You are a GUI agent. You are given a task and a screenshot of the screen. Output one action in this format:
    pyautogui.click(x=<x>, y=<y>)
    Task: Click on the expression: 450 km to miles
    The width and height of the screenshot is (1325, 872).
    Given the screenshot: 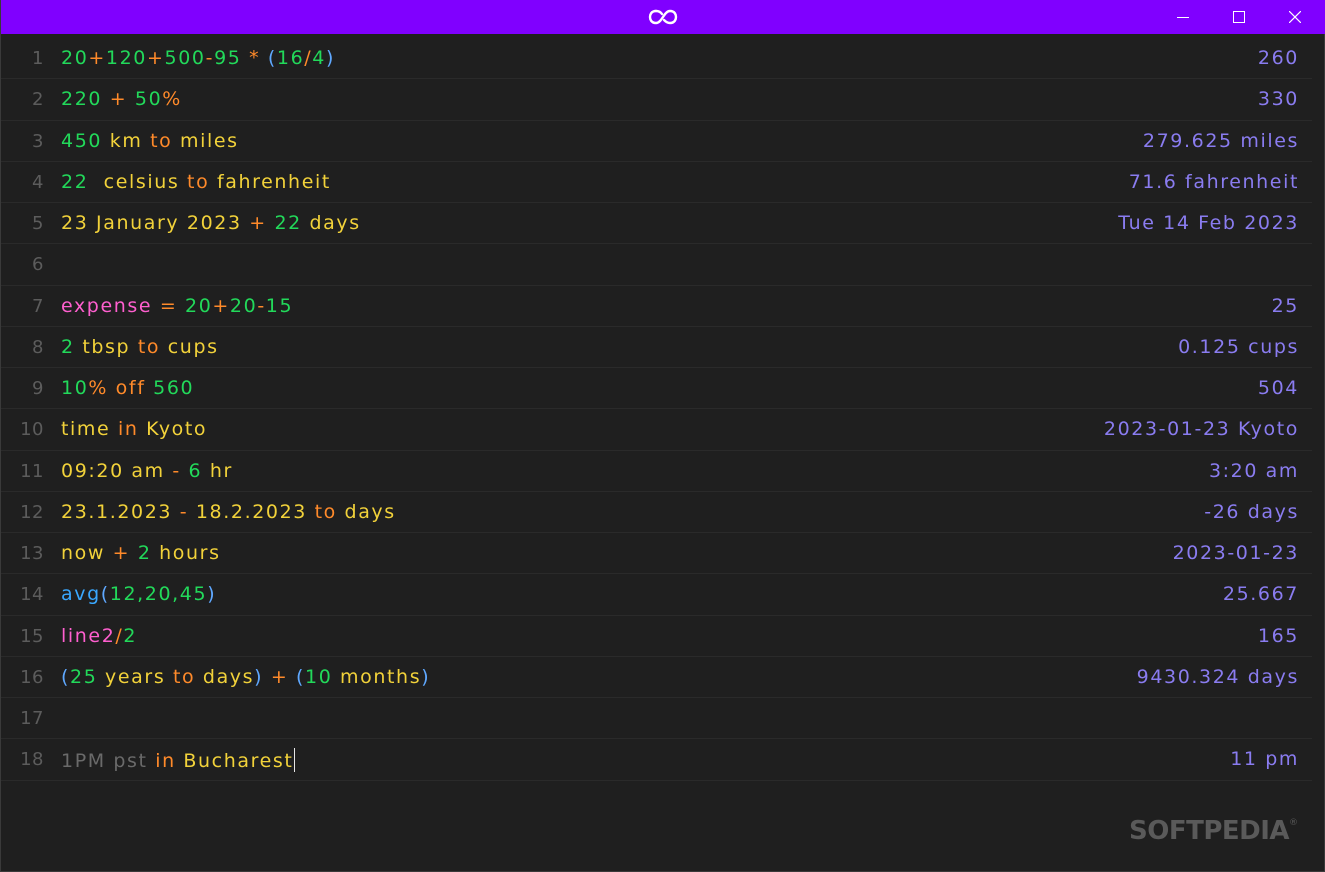 What is the action you would take?
    pyautogui.click(x=150, y=141)
    